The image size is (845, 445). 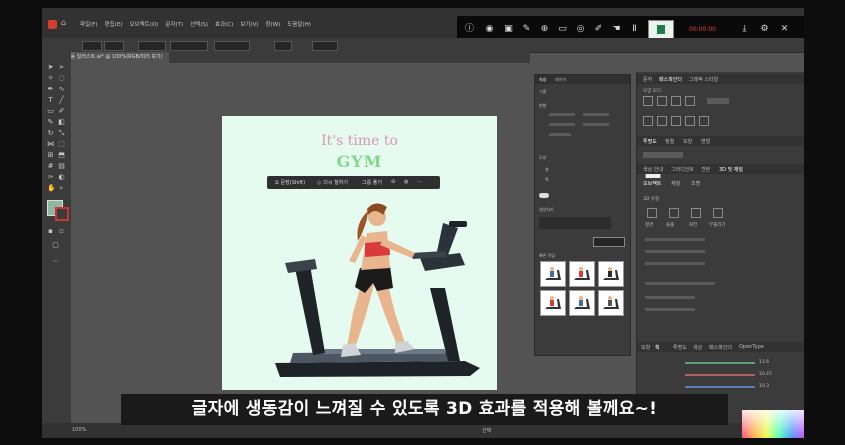 What do you see at coordinates (652, 183) in the screenshot?
I see `tab-object: 오브젝트` at bounding box center [652, 183].